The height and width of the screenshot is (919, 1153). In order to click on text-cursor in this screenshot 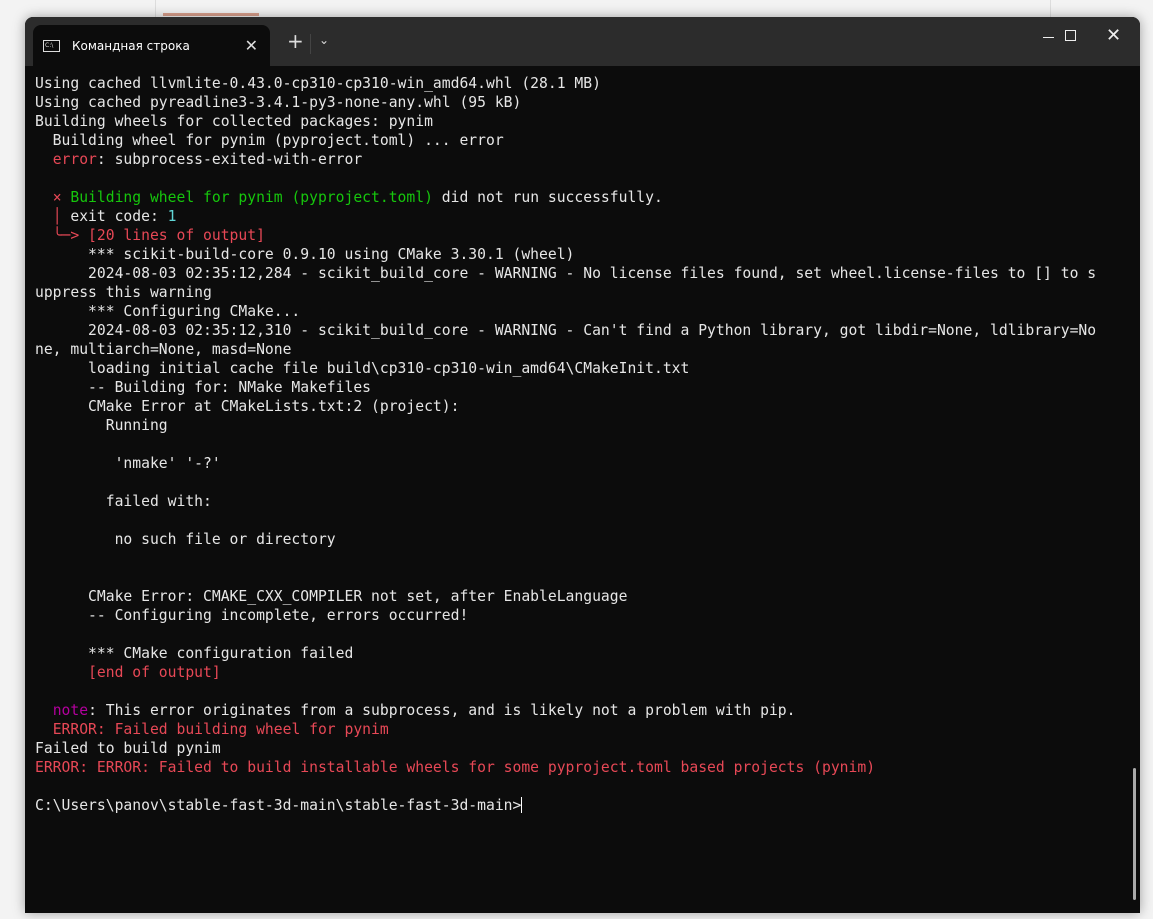, I will do `click(522, 805)`.